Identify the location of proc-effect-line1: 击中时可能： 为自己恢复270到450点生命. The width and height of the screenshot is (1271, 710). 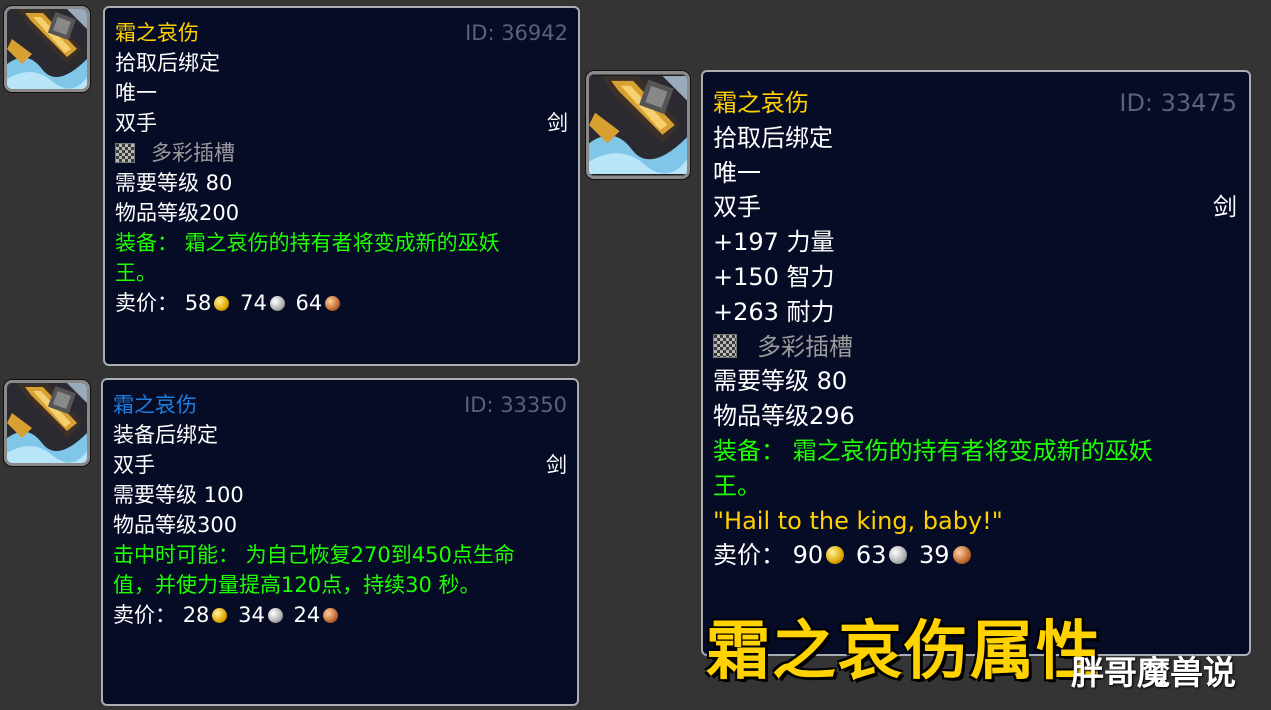
(314, 555).